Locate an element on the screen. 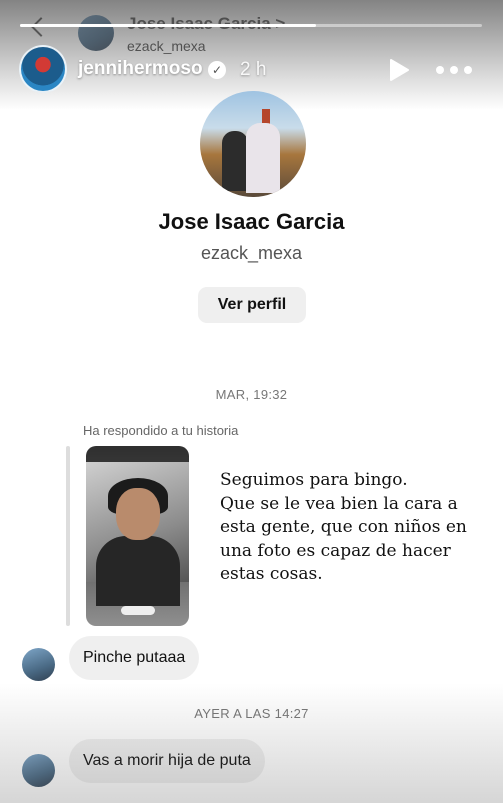 The width and height of the screenshot is (503, 803). thread-timestamp: AYER A LAS 14:27 is located at coordinates (251, 713).